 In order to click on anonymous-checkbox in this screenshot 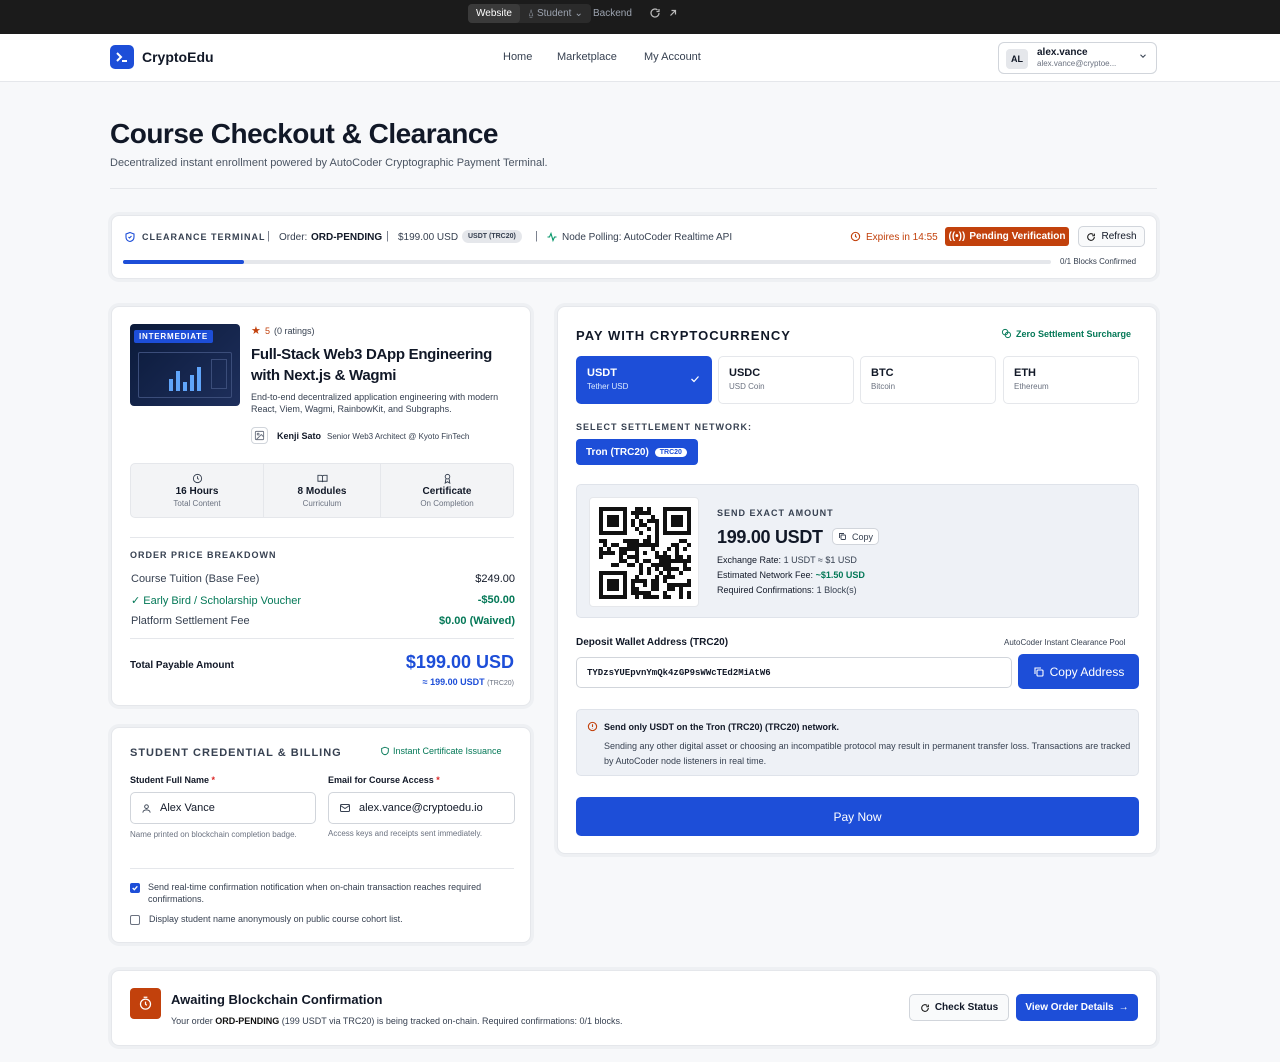, I will do `click(135, 920)`.